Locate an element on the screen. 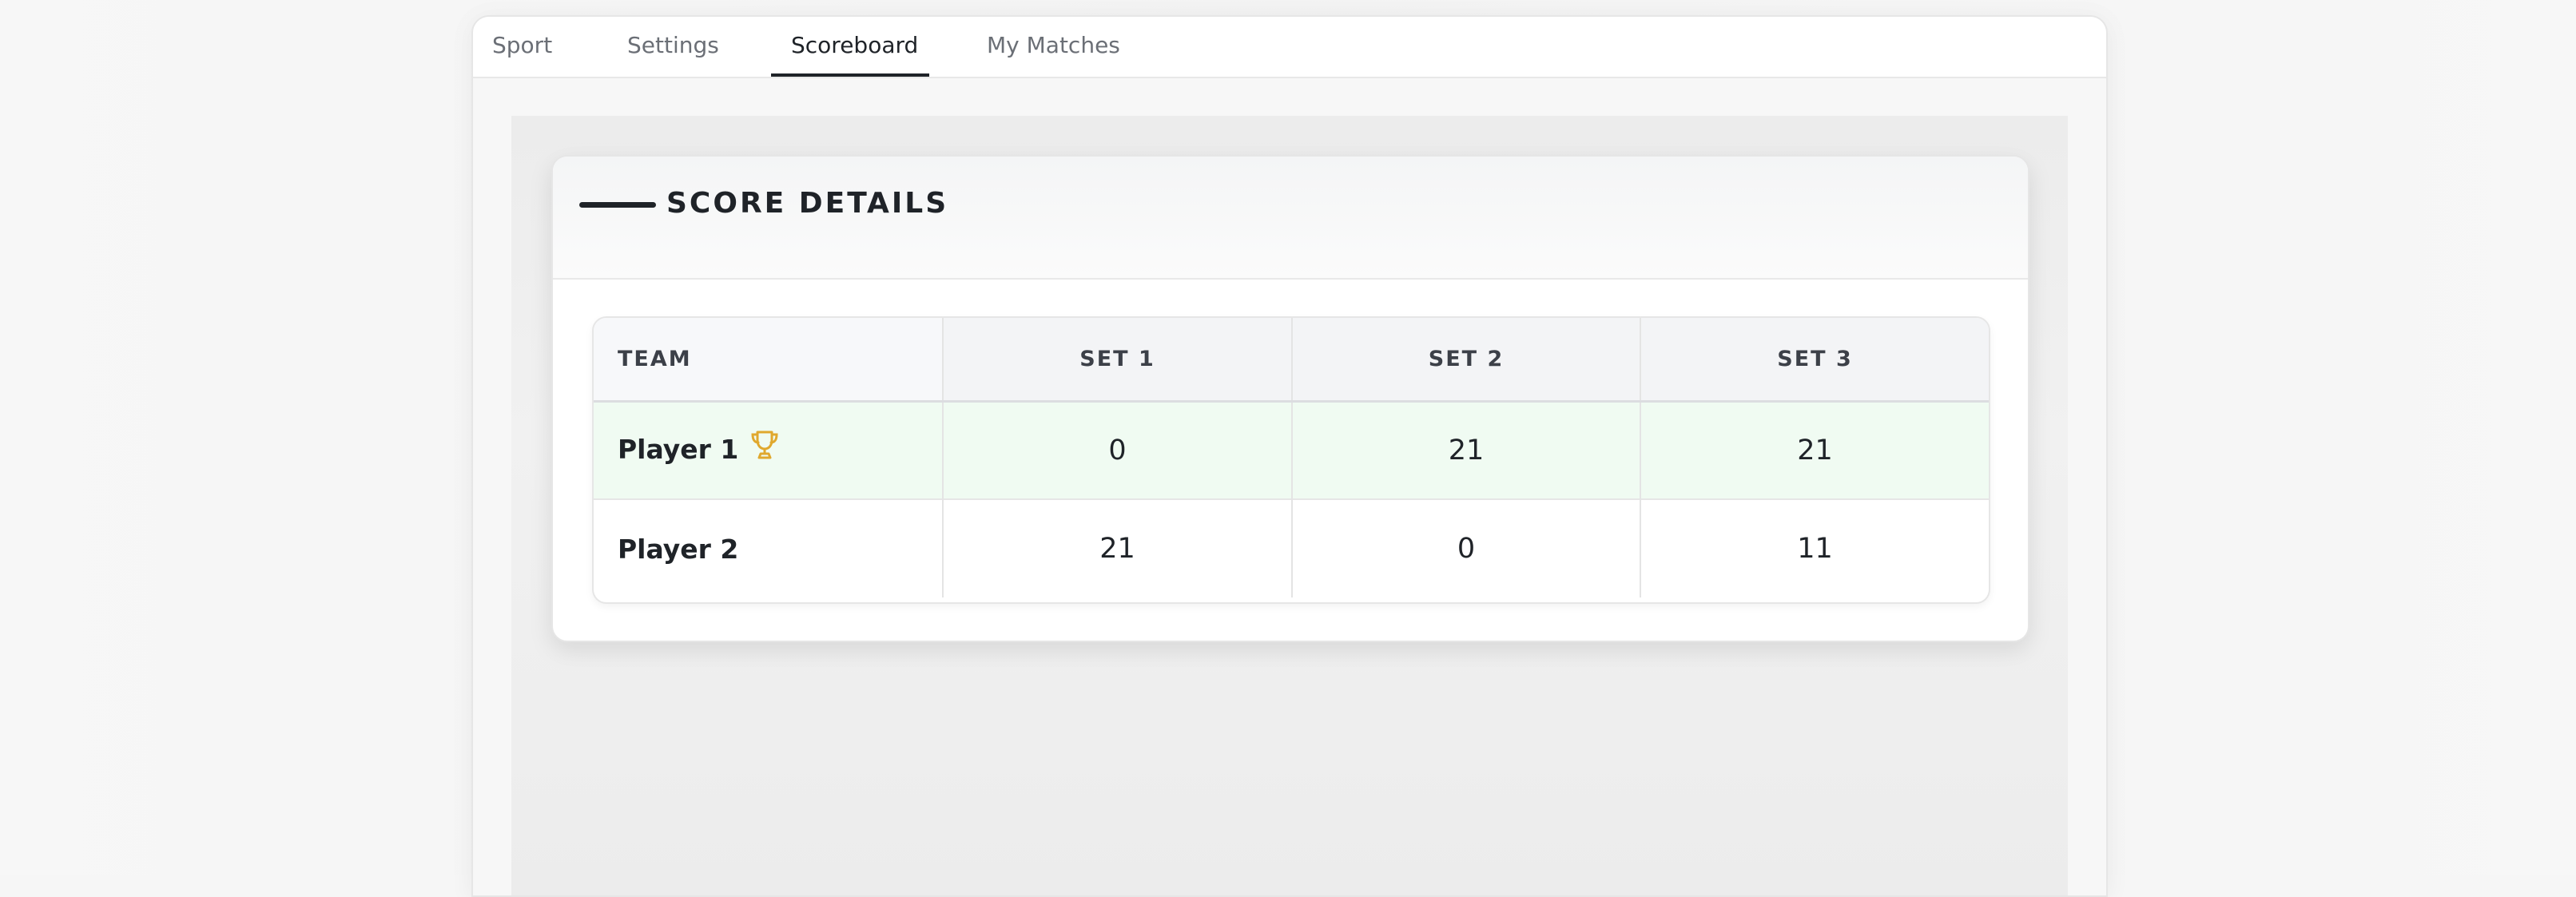  set-score: 11 is located at coordinates (1814, 547).